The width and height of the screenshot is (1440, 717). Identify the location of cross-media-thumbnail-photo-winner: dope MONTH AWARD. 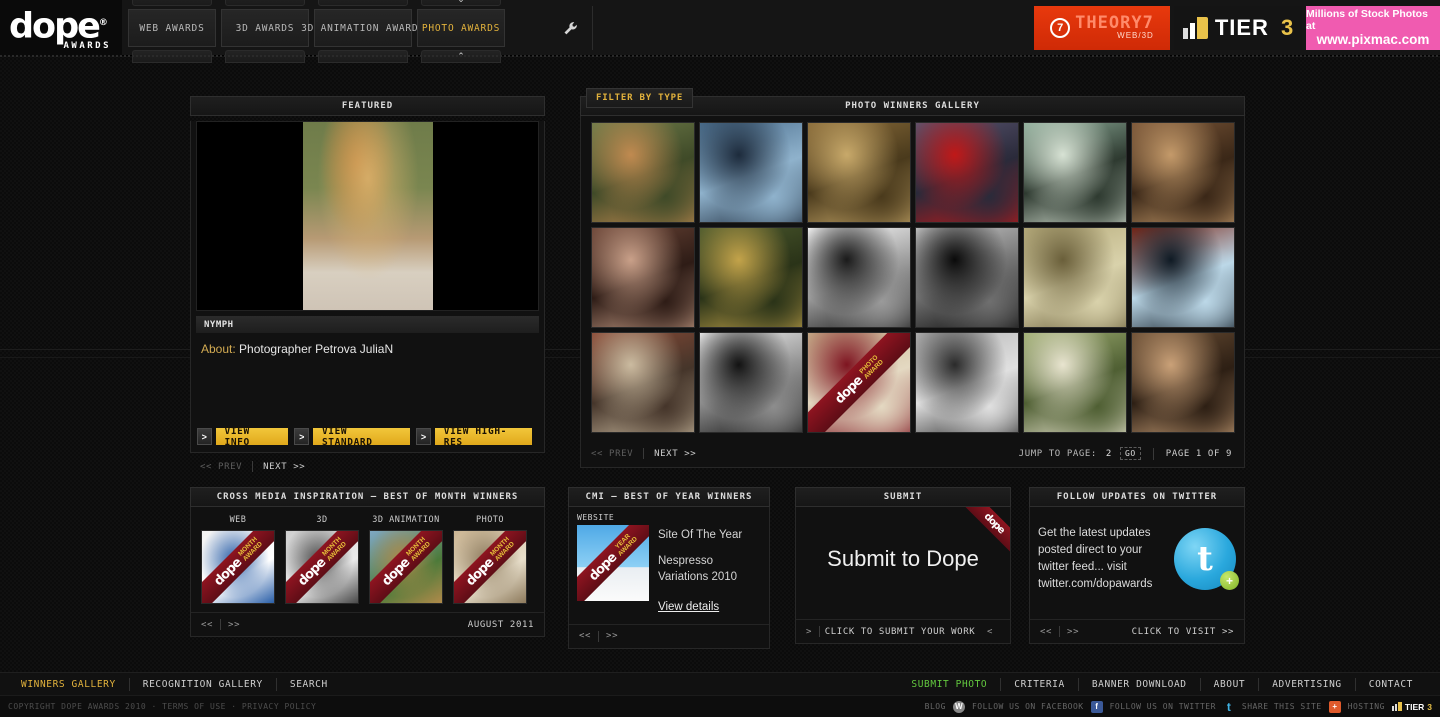
(490, 567).